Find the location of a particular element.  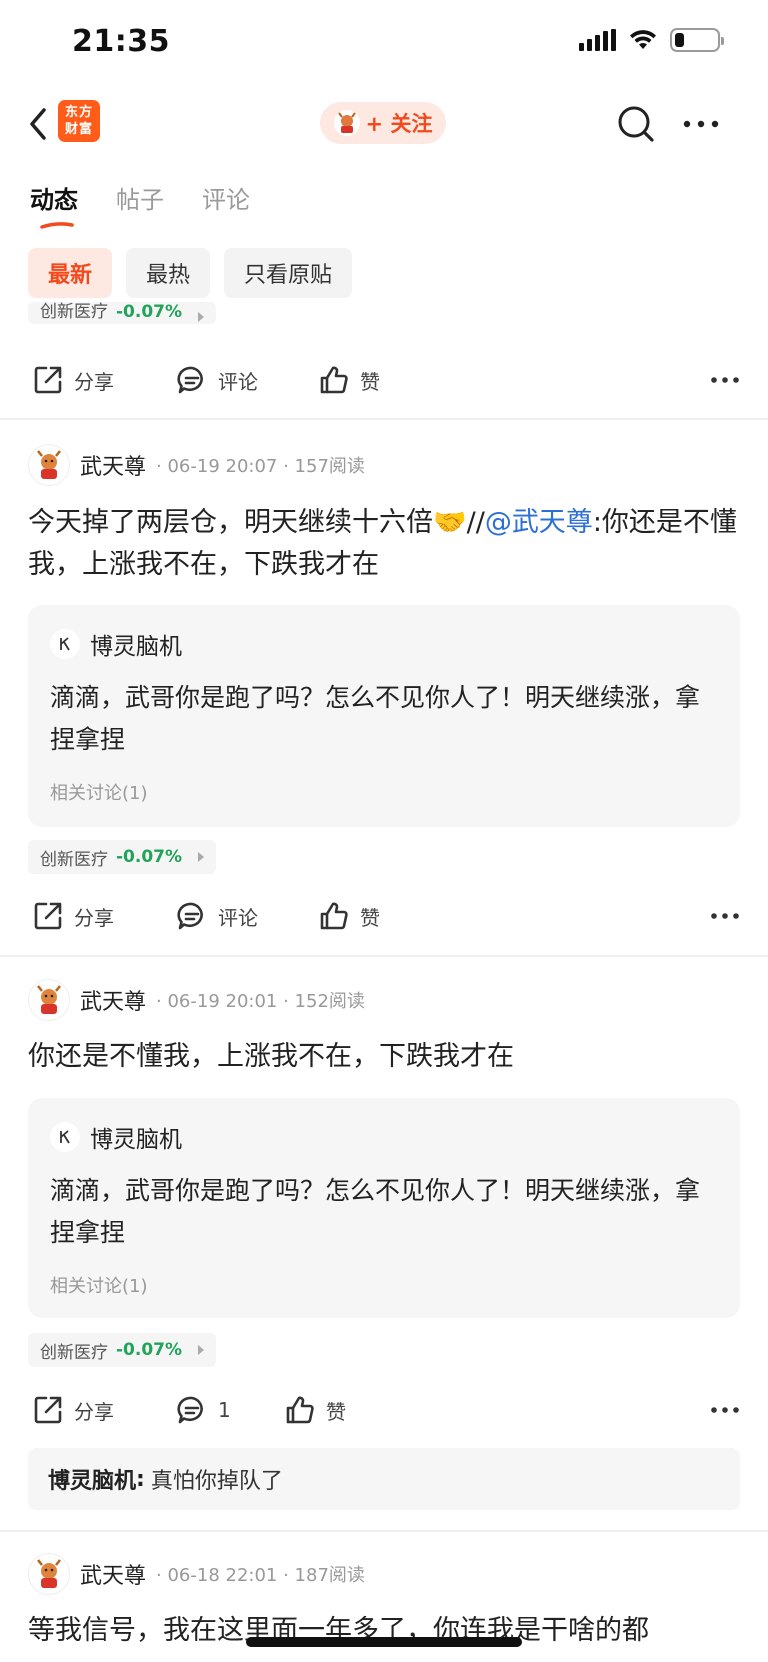

status-icons is located at coordinates (651, 40).